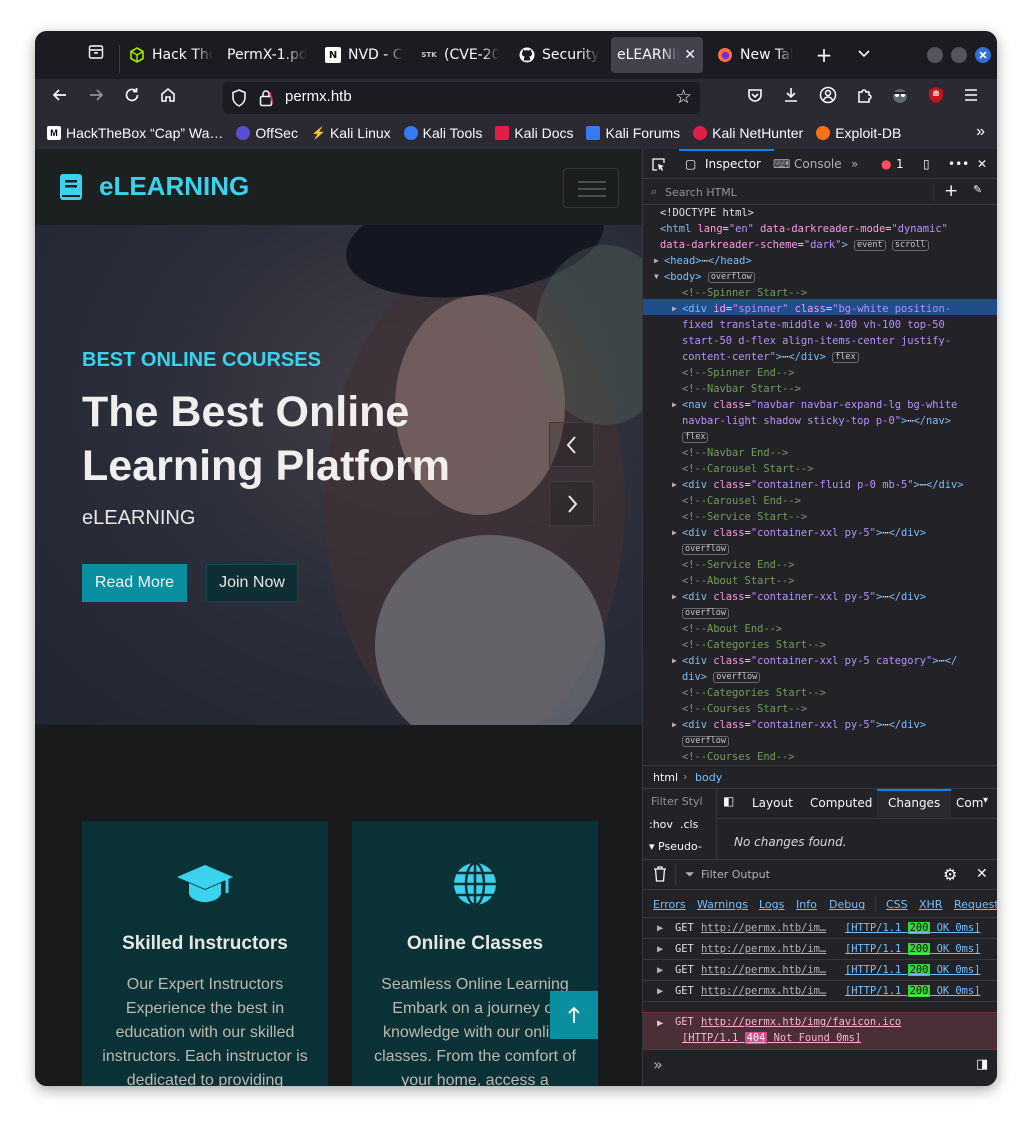  What do you see at coordinates (977, 189) in the screenshot?
I see `eyedropper-icon: ✎` at bounding box center [977, 189].